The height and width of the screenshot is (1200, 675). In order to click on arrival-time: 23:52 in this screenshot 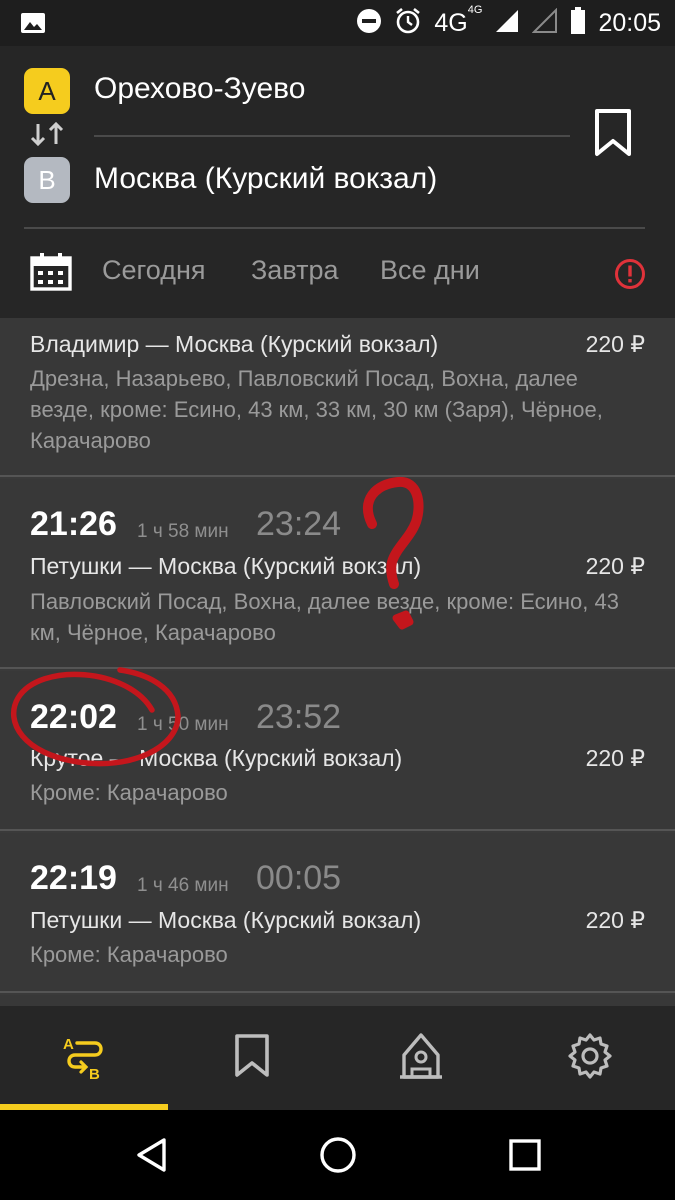, I will do `click(299, 717)`.